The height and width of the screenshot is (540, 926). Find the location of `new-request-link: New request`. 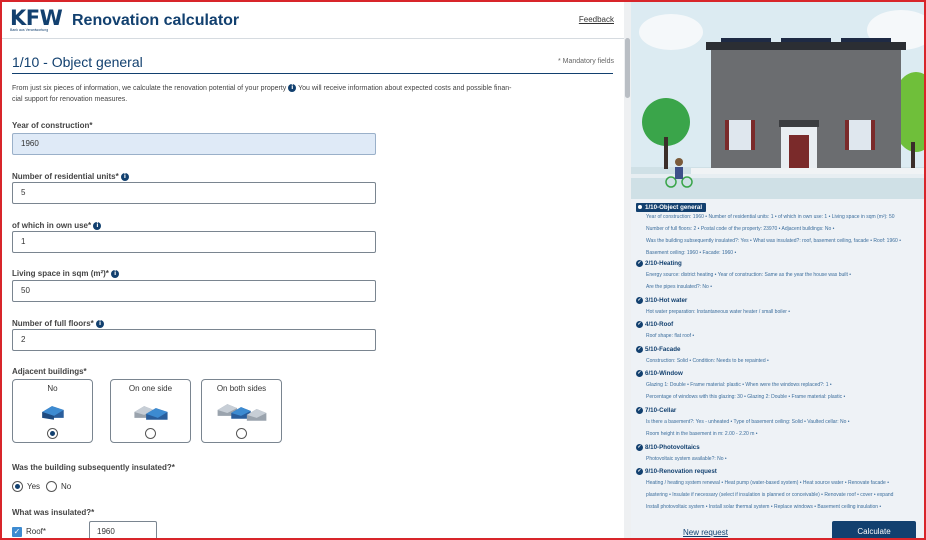

new-request-link: New request is located at coordinates (705, 532).